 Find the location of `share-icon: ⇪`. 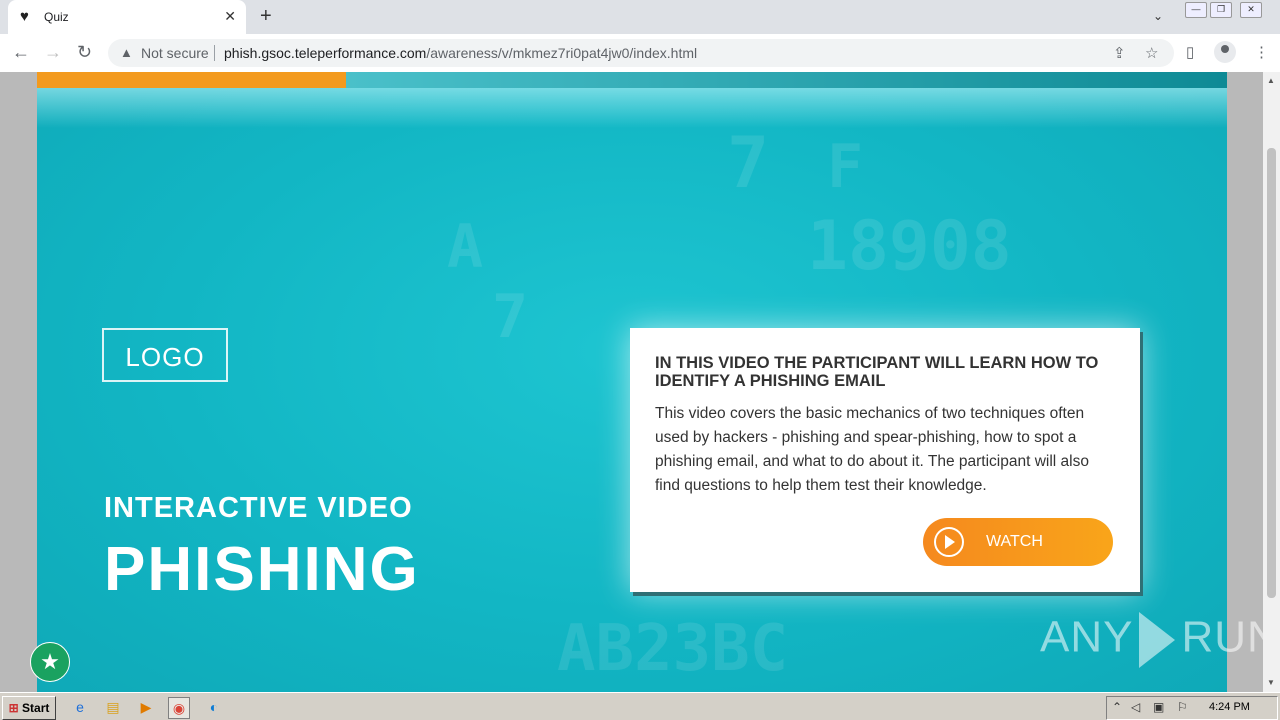

share-icon: ⇪ is located at coordinates (1119, 53).